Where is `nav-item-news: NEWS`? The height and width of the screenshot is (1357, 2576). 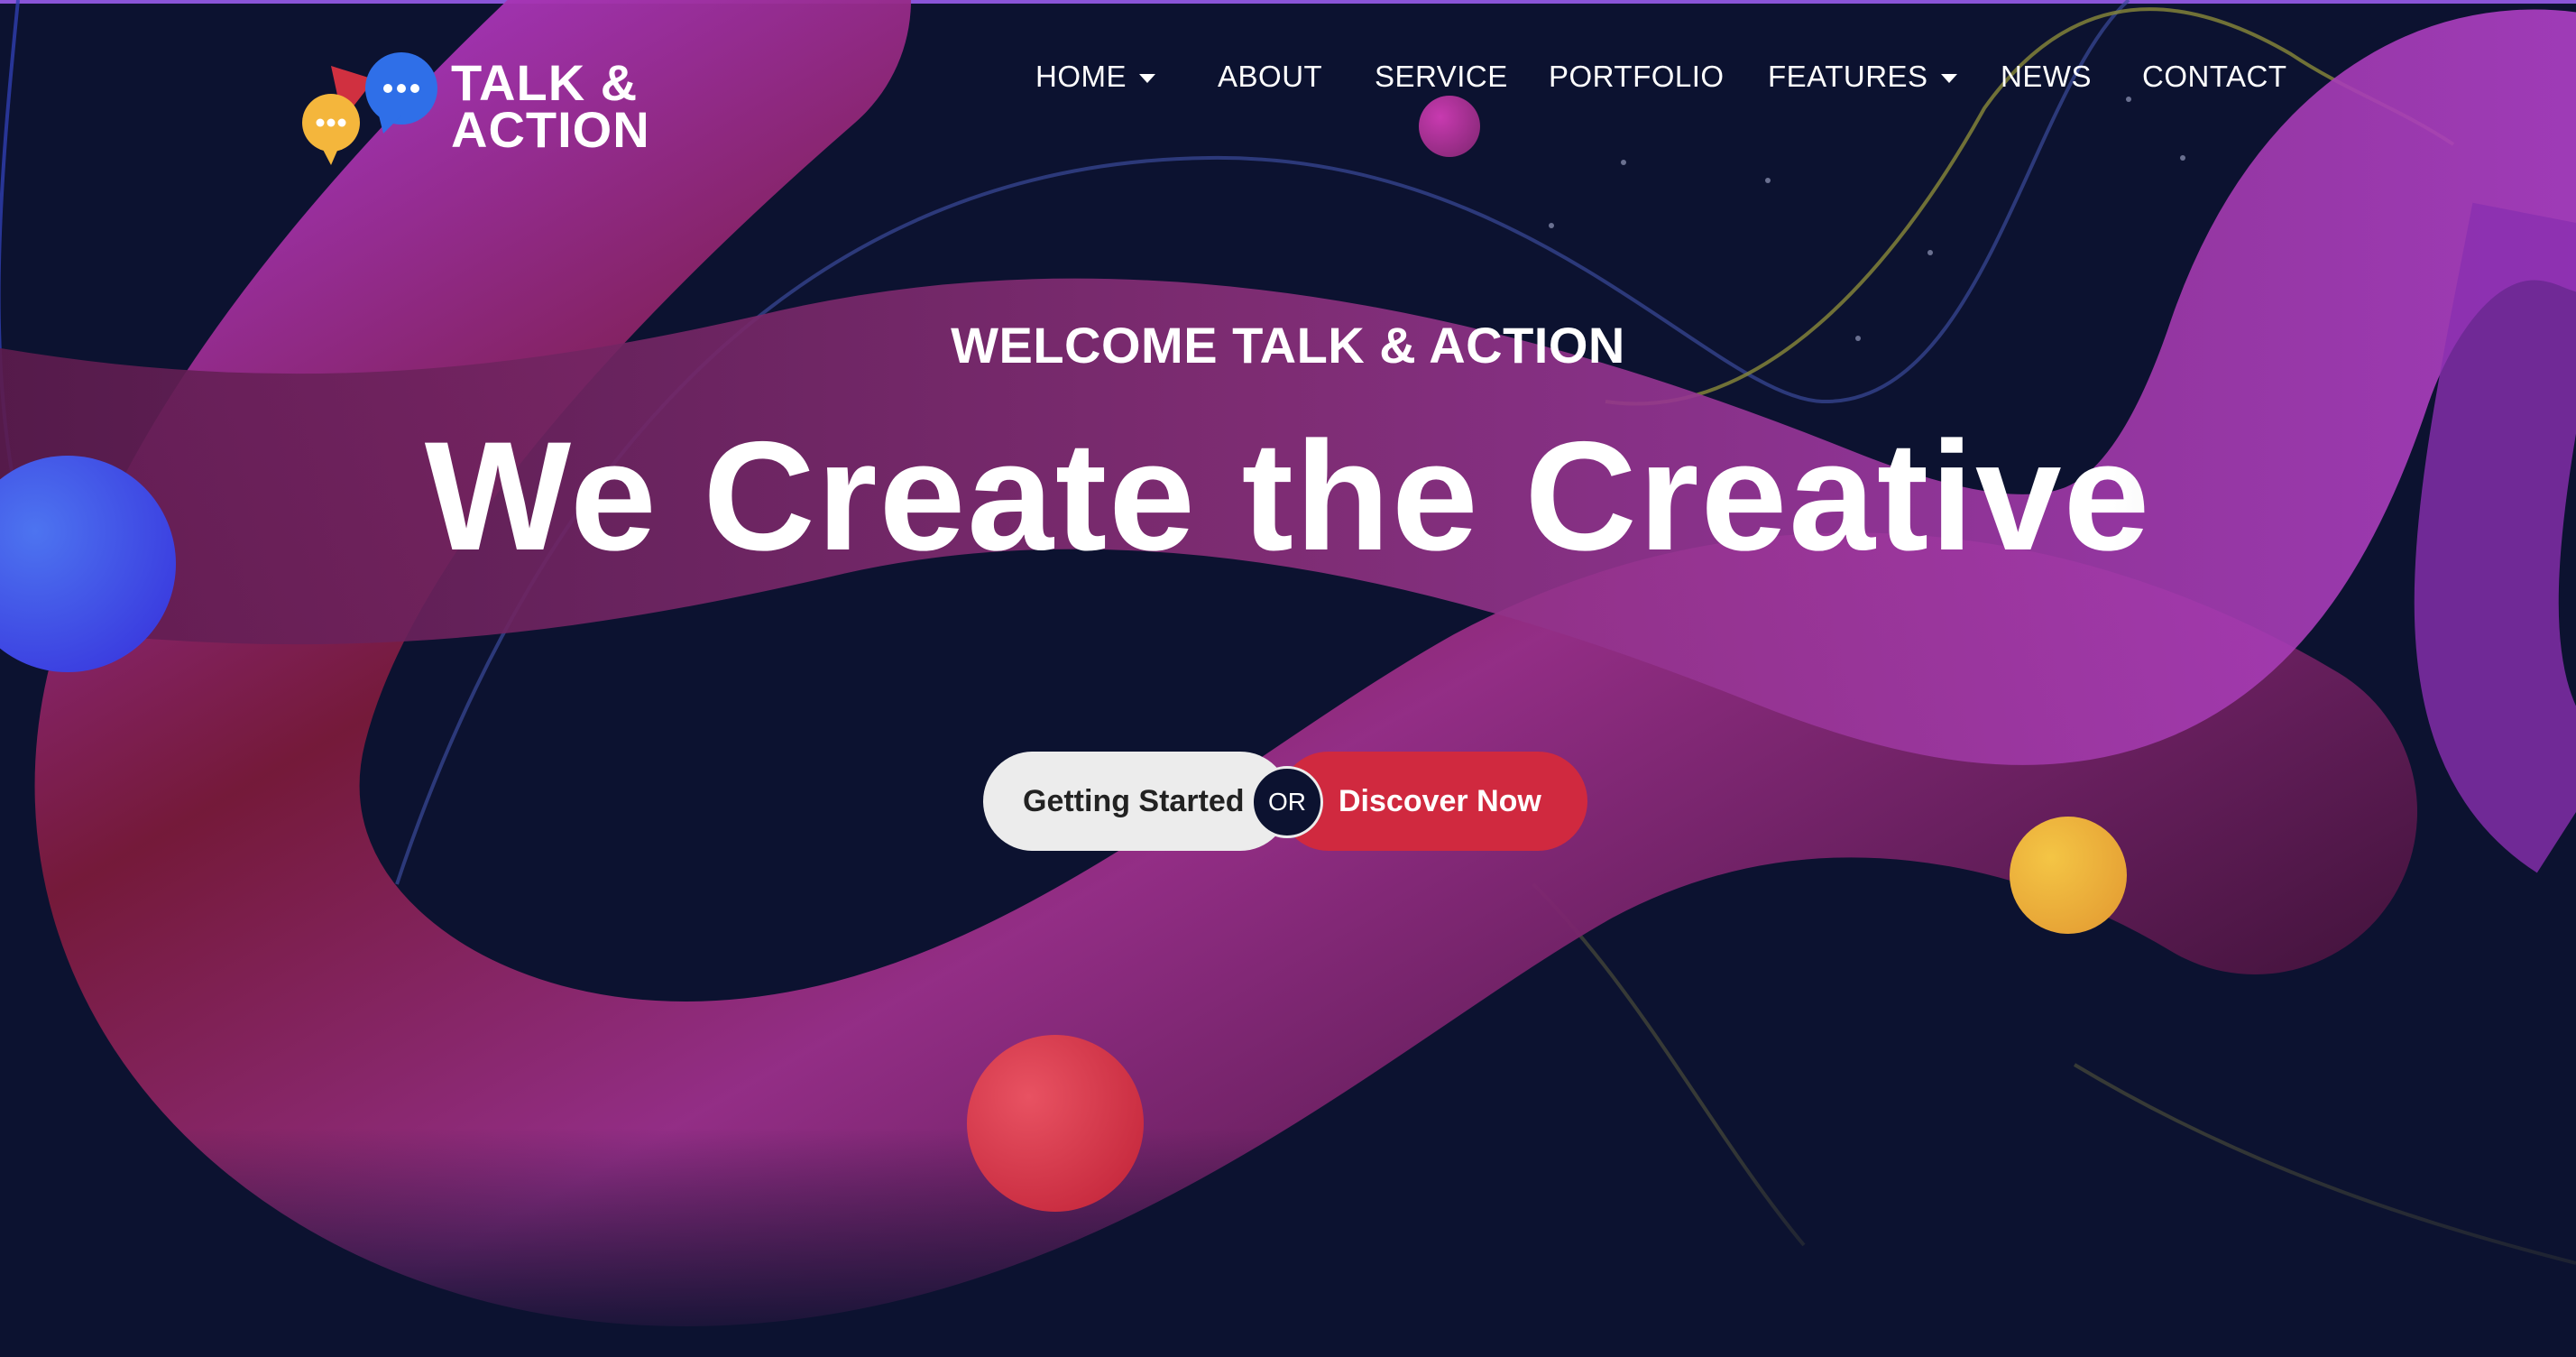
nav-item-news: NEWS is located at coordinates (2046, 76).